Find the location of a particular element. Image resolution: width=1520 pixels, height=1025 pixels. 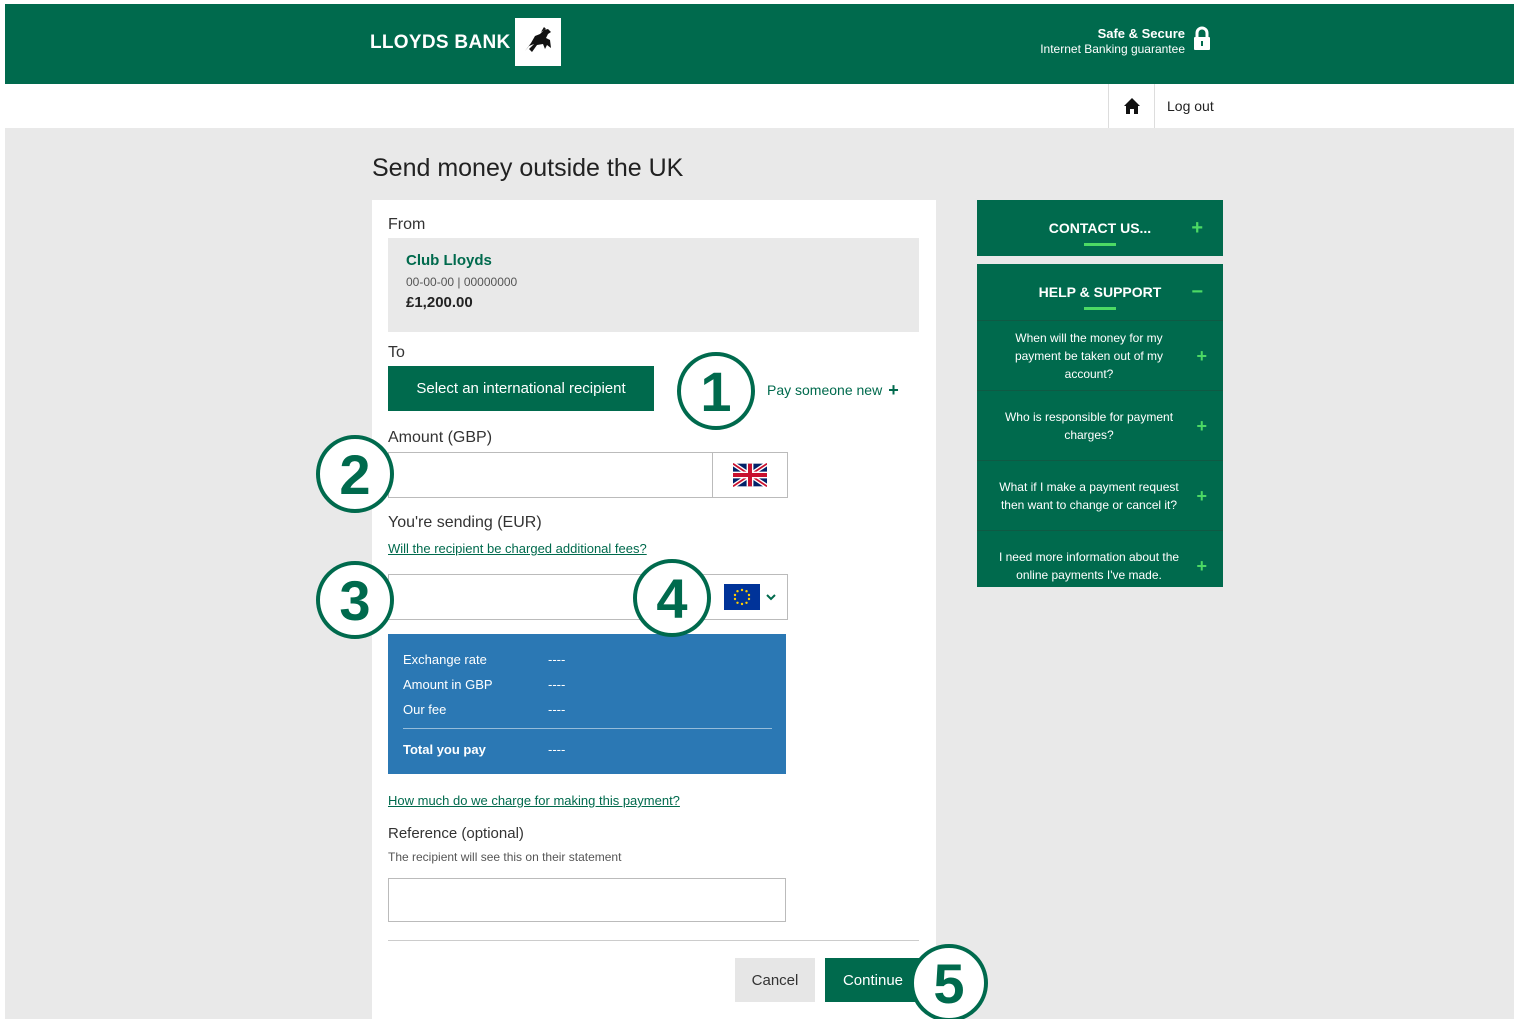

uk-flag-icon is located at coordinates (750, 475).